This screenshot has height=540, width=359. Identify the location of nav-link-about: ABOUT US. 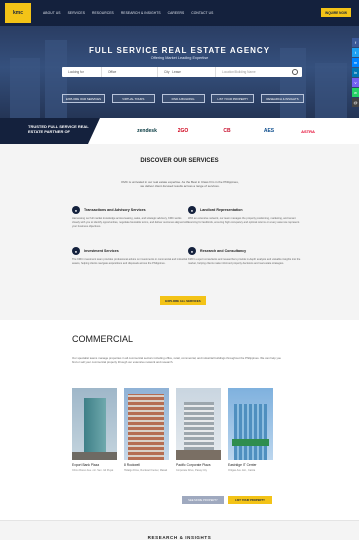
(52, 13).